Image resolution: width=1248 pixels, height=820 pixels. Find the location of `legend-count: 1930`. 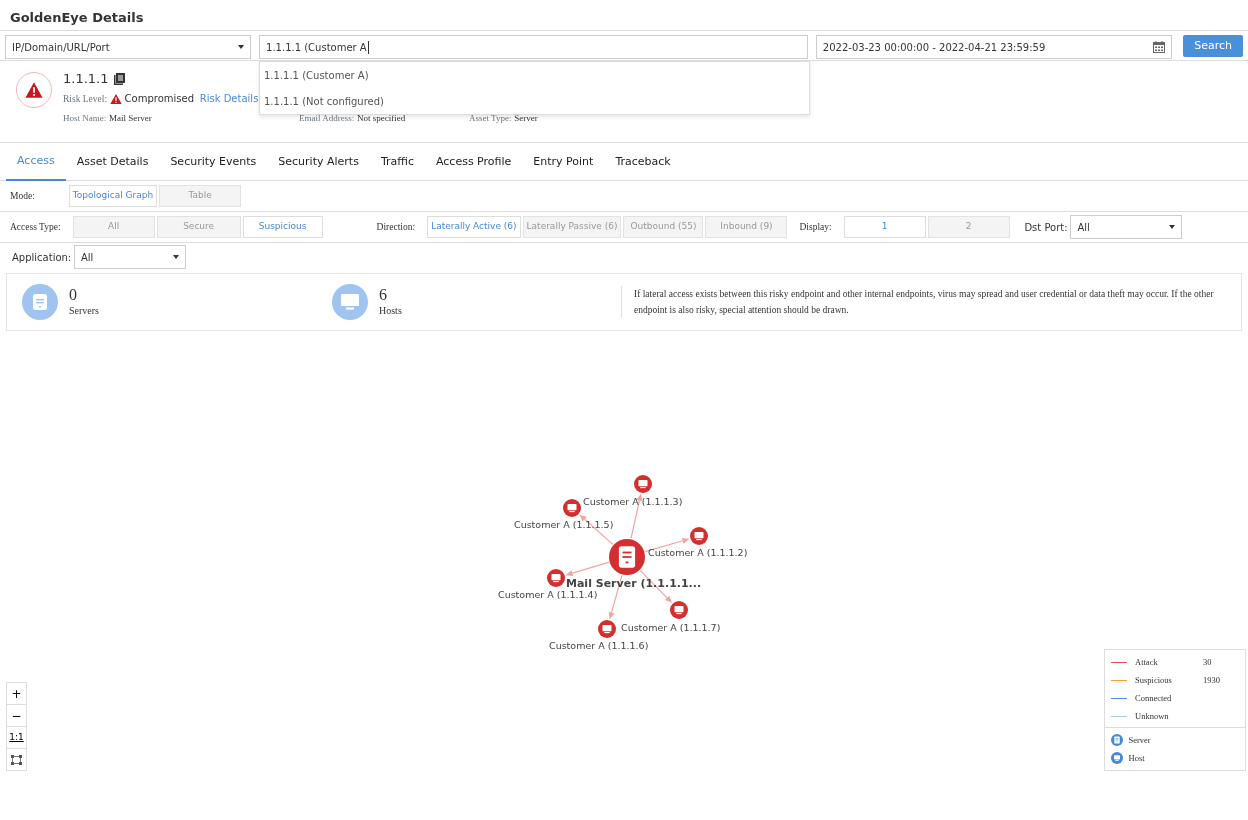

legend-count: 1930 is located at coordinates (1211, 680).